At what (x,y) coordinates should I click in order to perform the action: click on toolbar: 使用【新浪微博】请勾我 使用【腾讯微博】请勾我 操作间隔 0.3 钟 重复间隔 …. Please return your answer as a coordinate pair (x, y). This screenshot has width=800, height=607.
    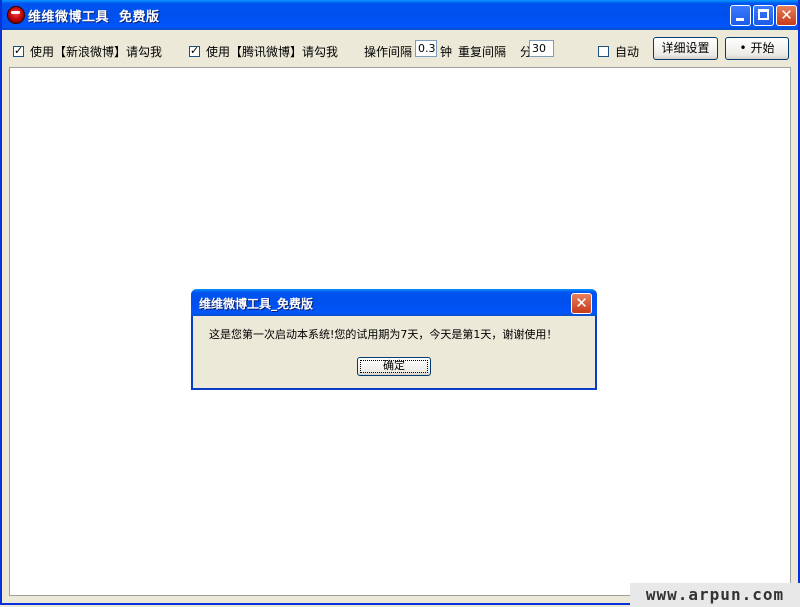
    Looking at the image, I should click on (400, 48).